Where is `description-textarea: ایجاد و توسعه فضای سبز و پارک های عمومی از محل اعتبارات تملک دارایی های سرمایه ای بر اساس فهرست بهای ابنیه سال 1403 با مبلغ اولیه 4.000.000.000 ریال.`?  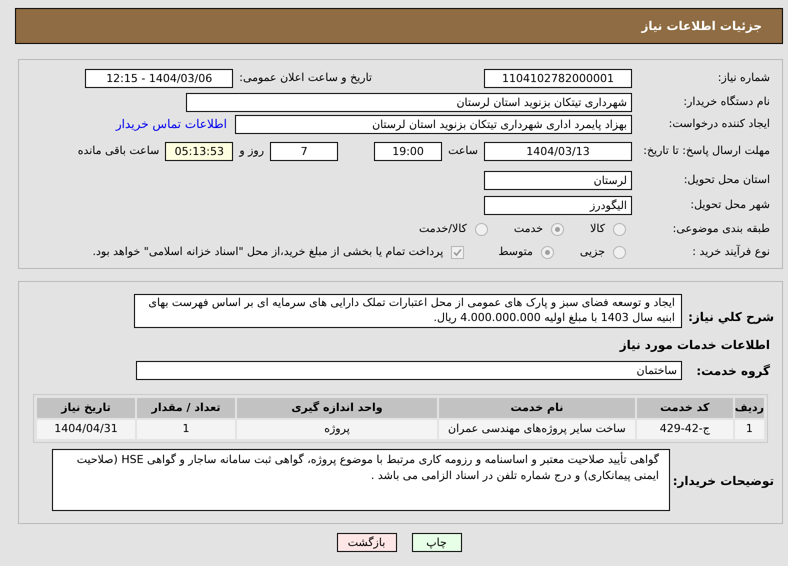 description-textarea: ایجاد و توسعه فضای سبز و پارک های عمومی از محل اعتبارات تملک دارایی های سرمایه ای بر اساس فهرست بهای ابنیه سال 1403 با مبلغ اولیه 4.000.000.000 ریال. is located at coordinates (408, 311).